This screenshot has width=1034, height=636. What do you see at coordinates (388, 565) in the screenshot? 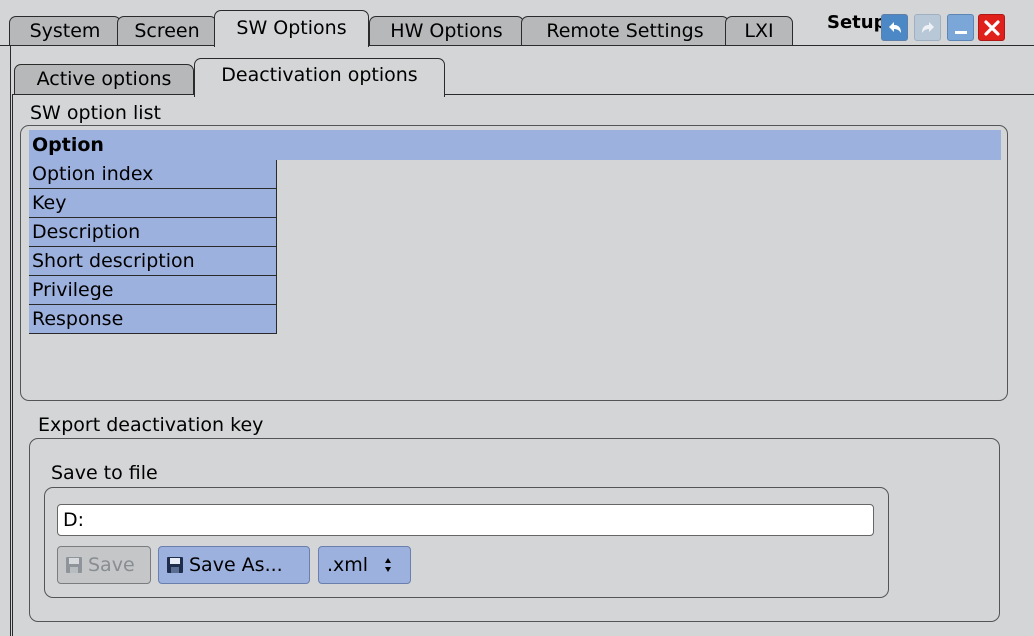
I see `spinner-arrows-icon` at bounding box center [388, 565].